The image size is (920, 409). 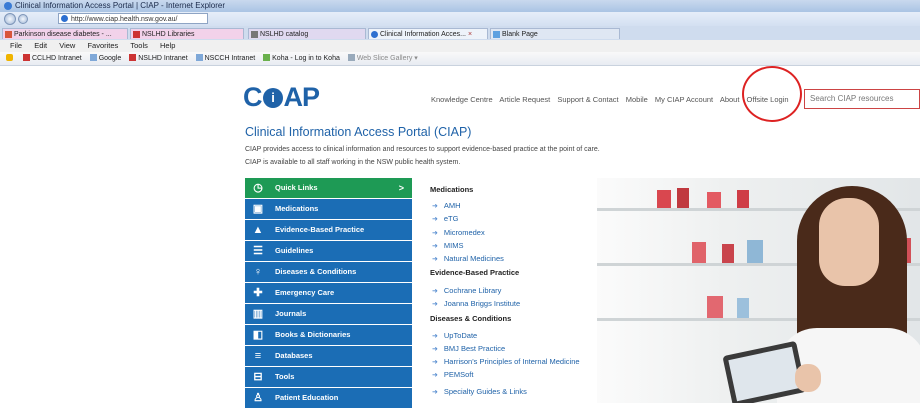 I want to click on link-label: UpToDate, so click(x=460, y=335).